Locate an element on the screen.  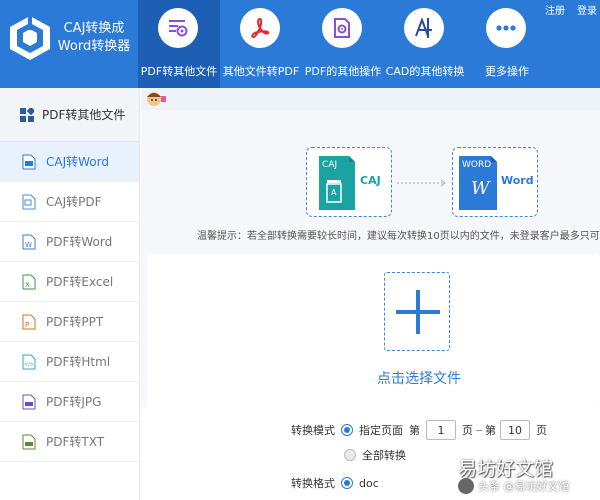
svg-text: P is located at coordinates (27, 325).